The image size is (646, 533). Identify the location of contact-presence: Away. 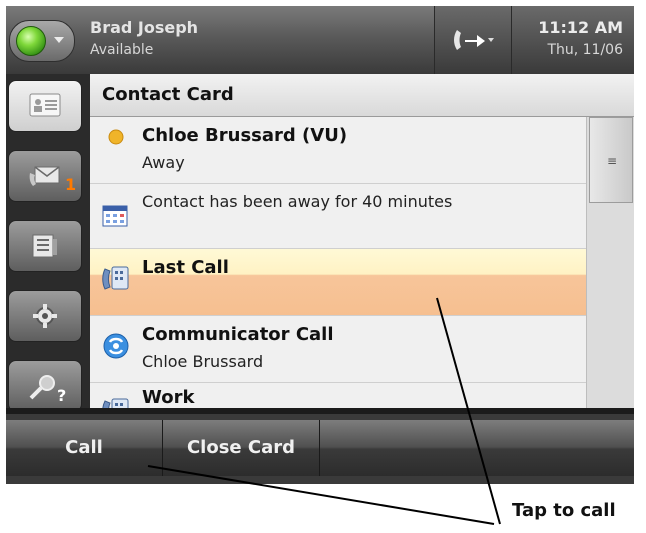
(163, 162).